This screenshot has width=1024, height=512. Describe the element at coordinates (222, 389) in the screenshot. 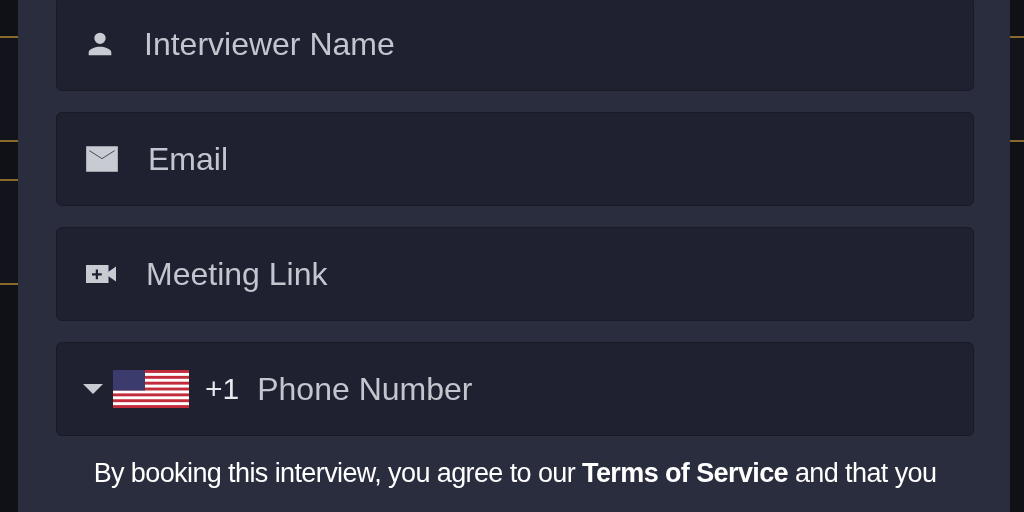

I see `country-code: +1` at that location.